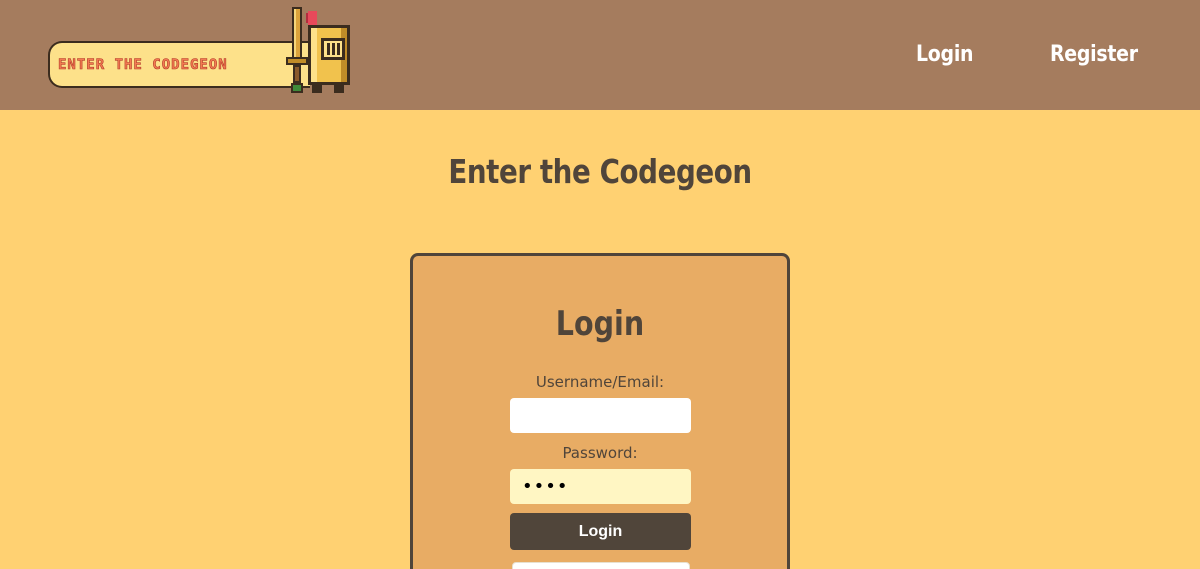  What do you see at coordinates (143, 65) in the screenshot?
I see `logo-text: Enter the Codegeon` at bounding box center [143, 65].